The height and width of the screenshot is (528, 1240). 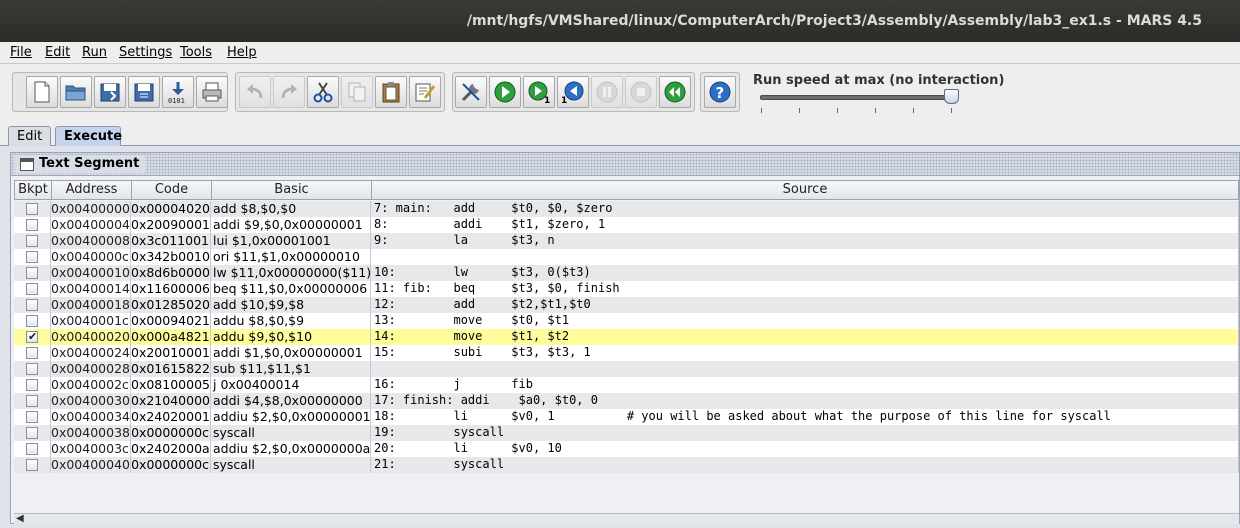 I want to click on copy-button, so click(x=357, y=92).